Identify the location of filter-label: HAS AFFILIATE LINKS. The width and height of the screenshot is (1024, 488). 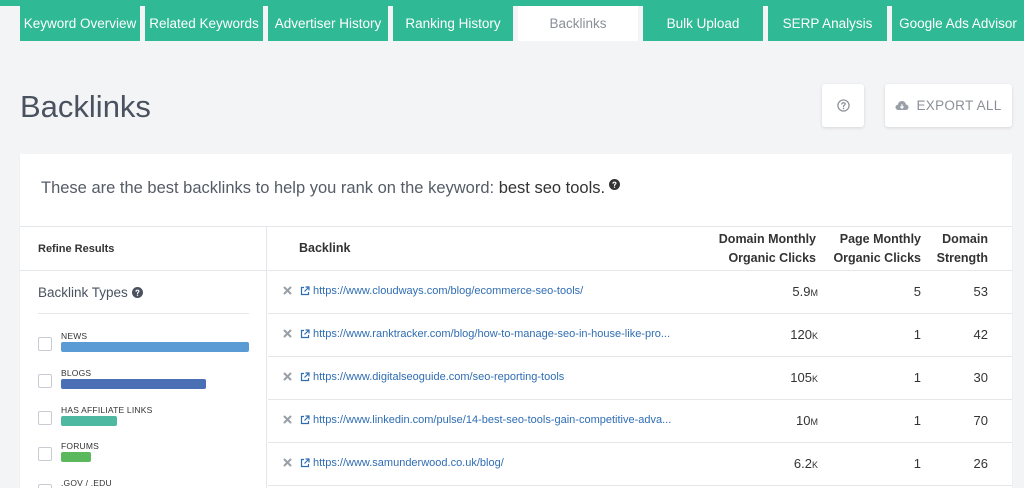
(107, 410).